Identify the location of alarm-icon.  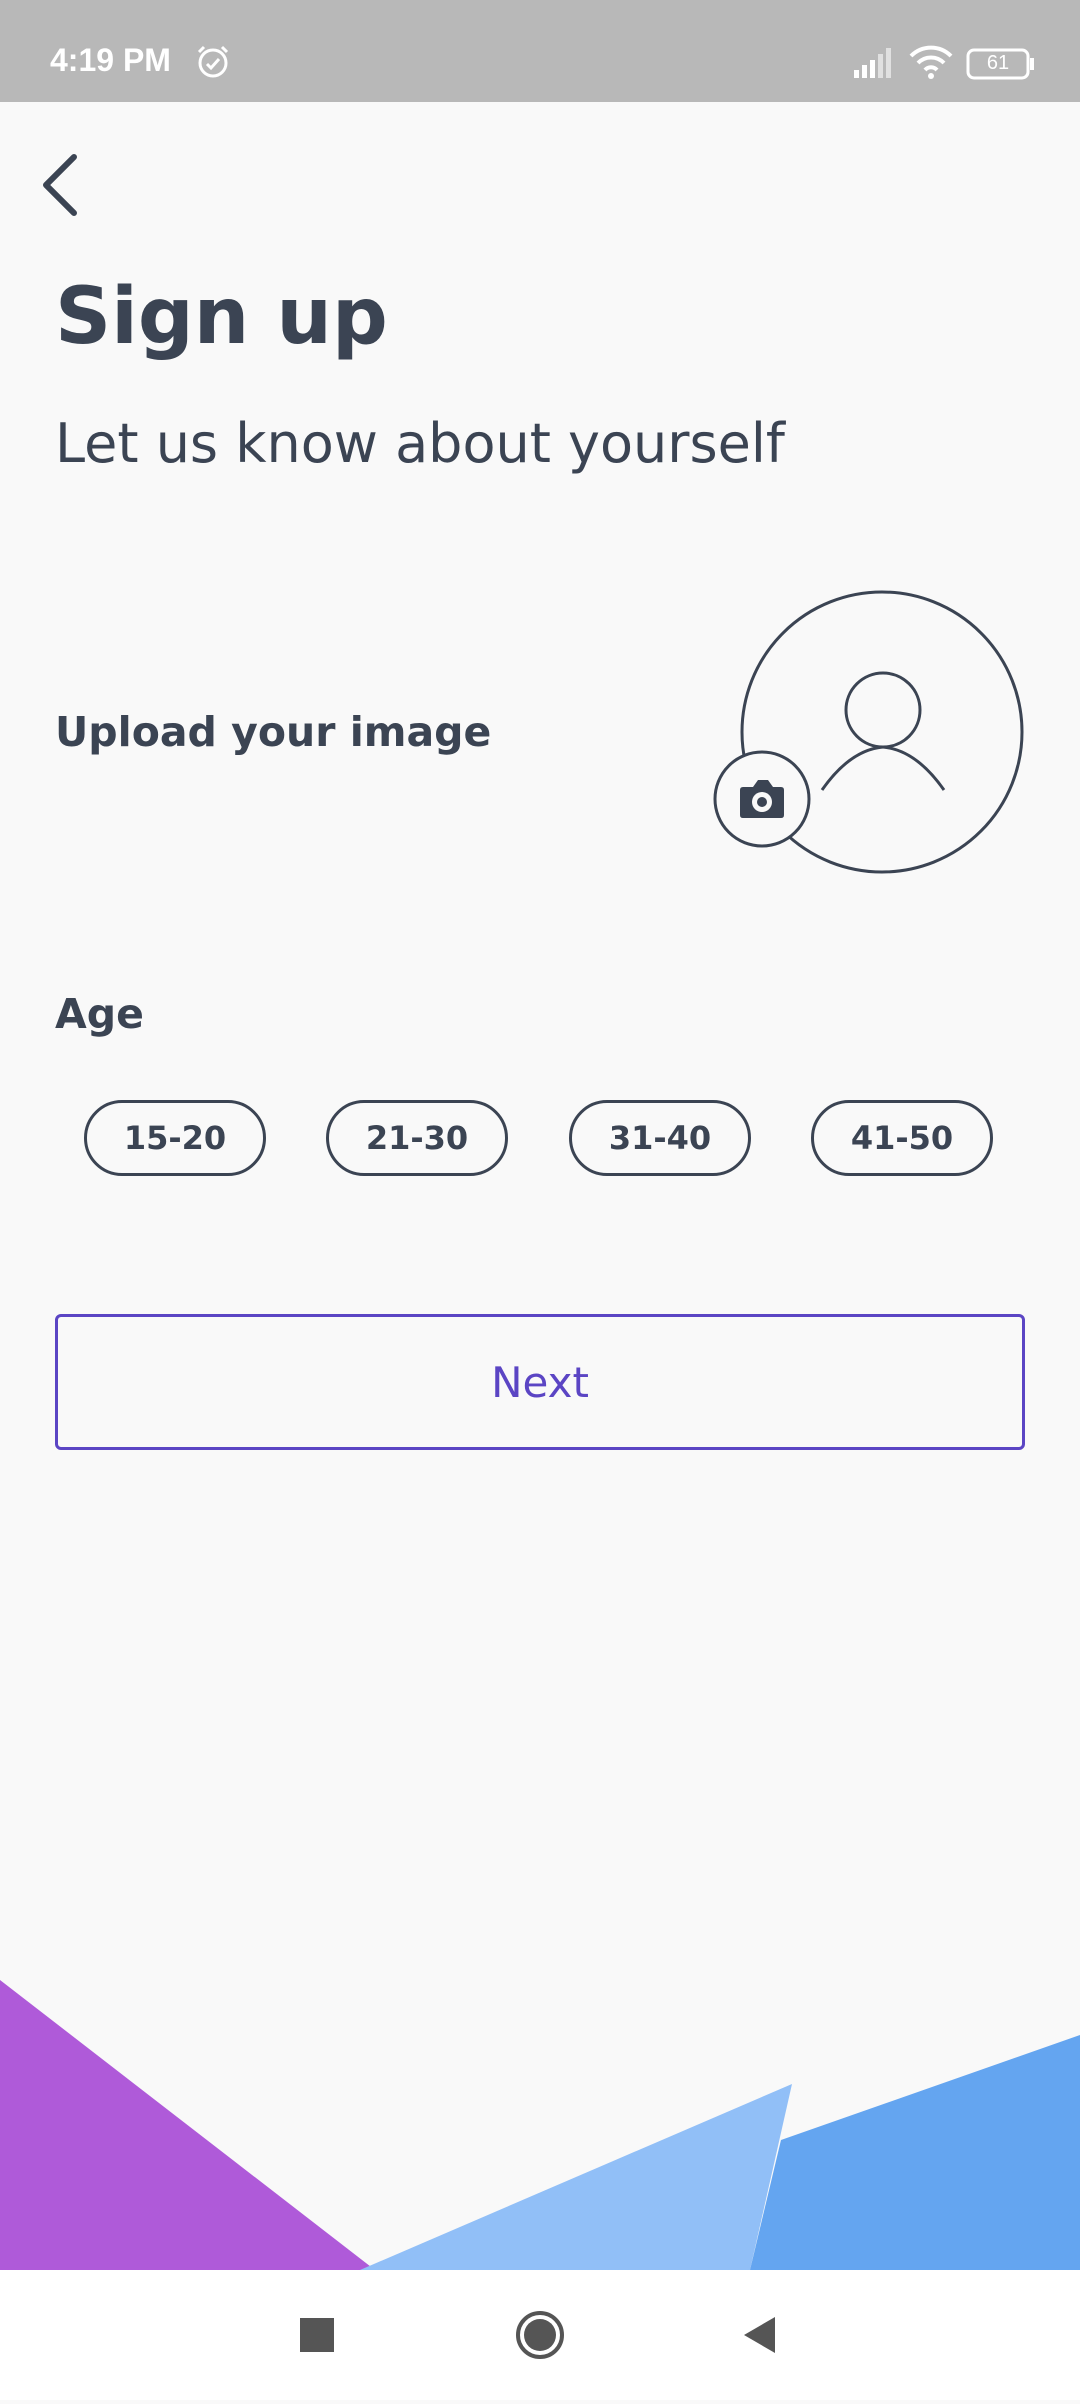
(213, 61).